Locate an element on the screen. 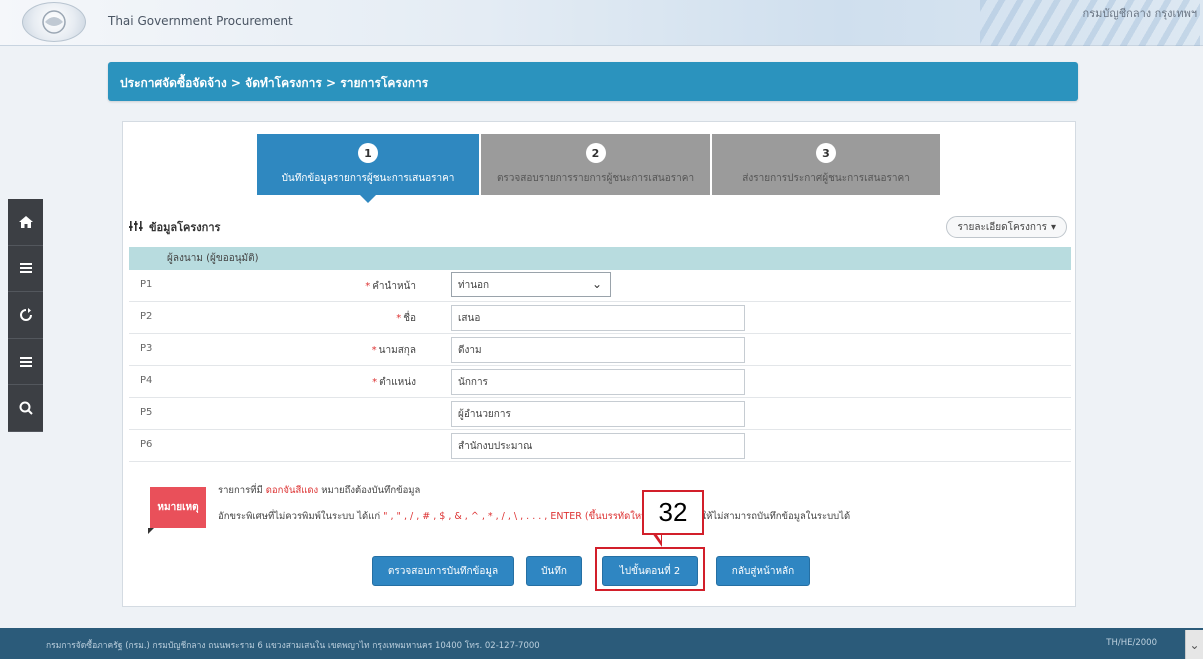  step-2: 2 ตรวจสอบรายการรายการผู้ชนะการเสนอราคา is located at coordinates (595, 164).